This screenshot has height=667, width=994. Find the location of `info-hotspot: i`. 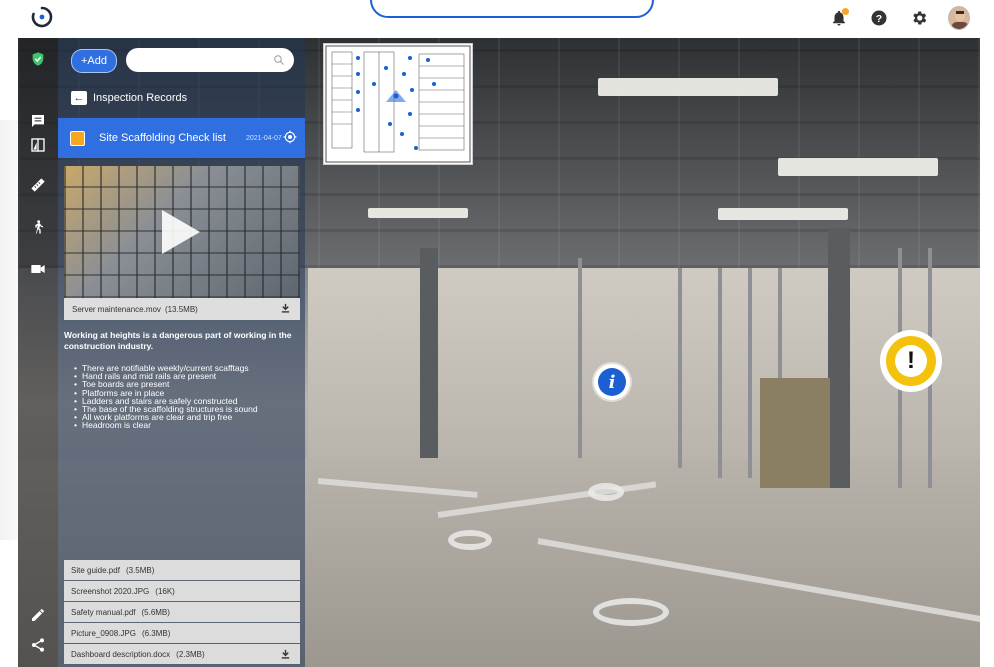

info-hotspot: i is located at coordinates (612, 382).